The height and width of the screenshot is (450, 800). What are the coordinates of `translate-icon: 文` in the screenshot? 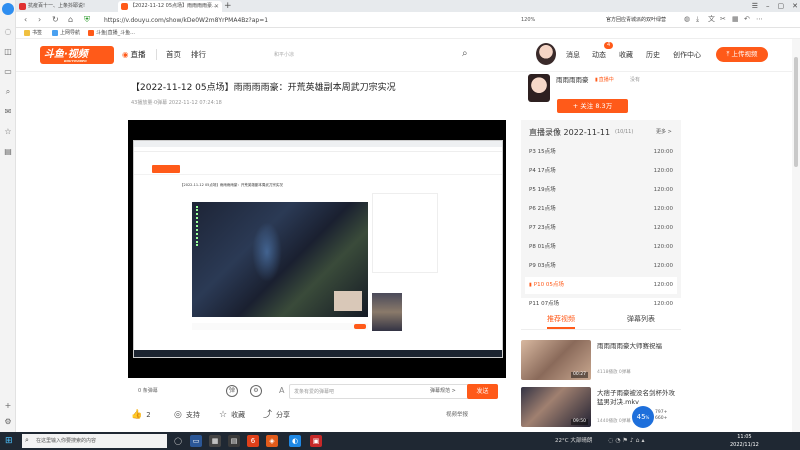 It's located at (712, 19).